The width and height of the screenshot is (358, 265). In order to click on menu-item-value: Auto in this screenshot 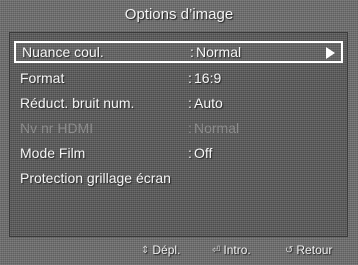, I will do `click(208, 103)`.